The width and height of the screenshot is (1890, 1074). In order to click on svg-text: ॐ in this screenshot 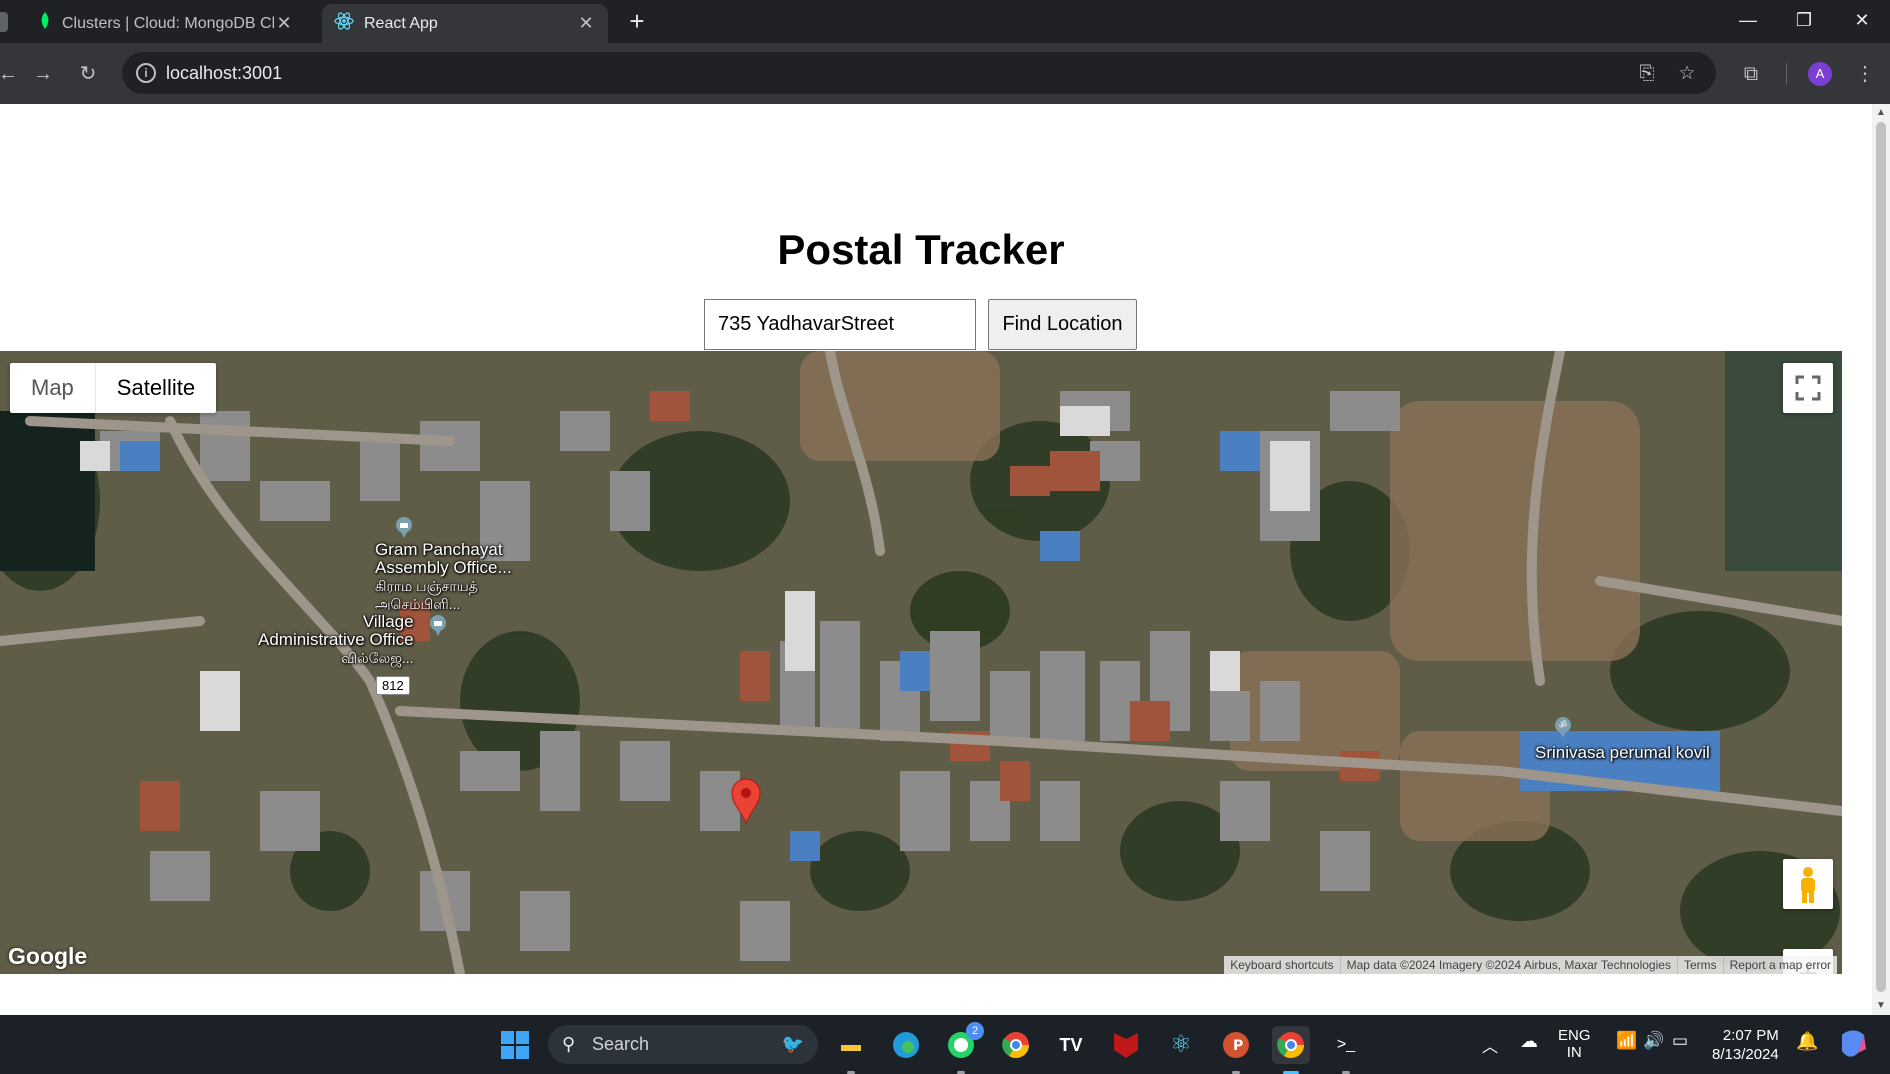, I will do `click(1563, 725)`.